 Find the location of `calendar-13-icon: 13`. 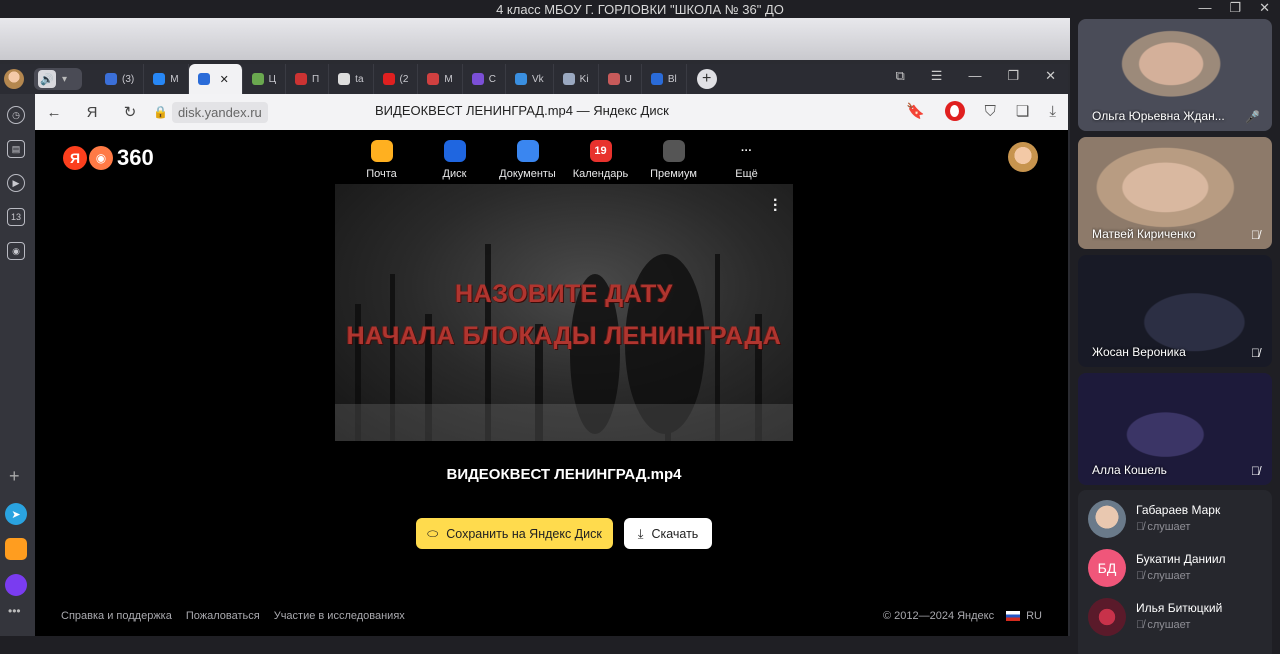

calendar-13-icon: 13 is located at coordinates (16, 217).